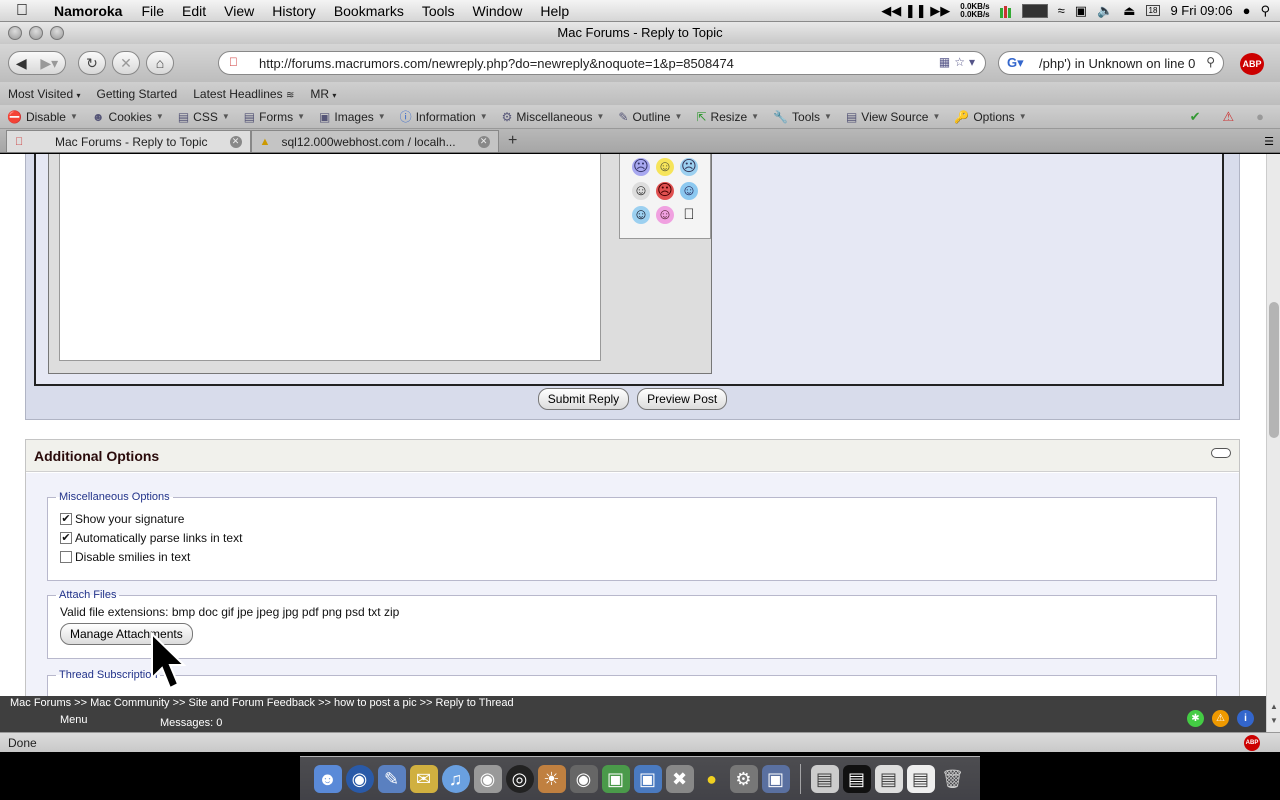  I want to click on eek-smiley-icon: ☺, so click(641, 191).